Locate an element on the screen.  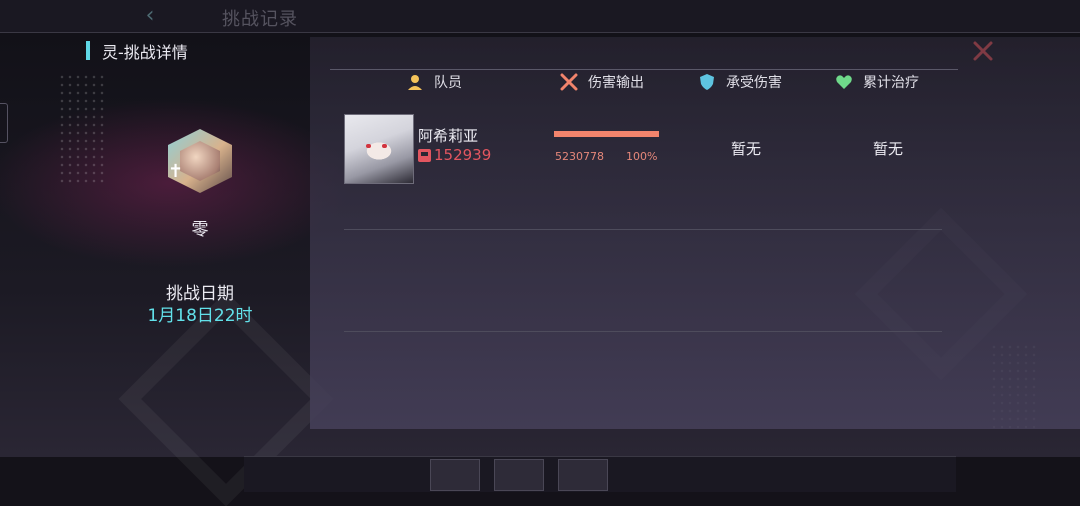
background-list-row is located at coordinates (600, 474).